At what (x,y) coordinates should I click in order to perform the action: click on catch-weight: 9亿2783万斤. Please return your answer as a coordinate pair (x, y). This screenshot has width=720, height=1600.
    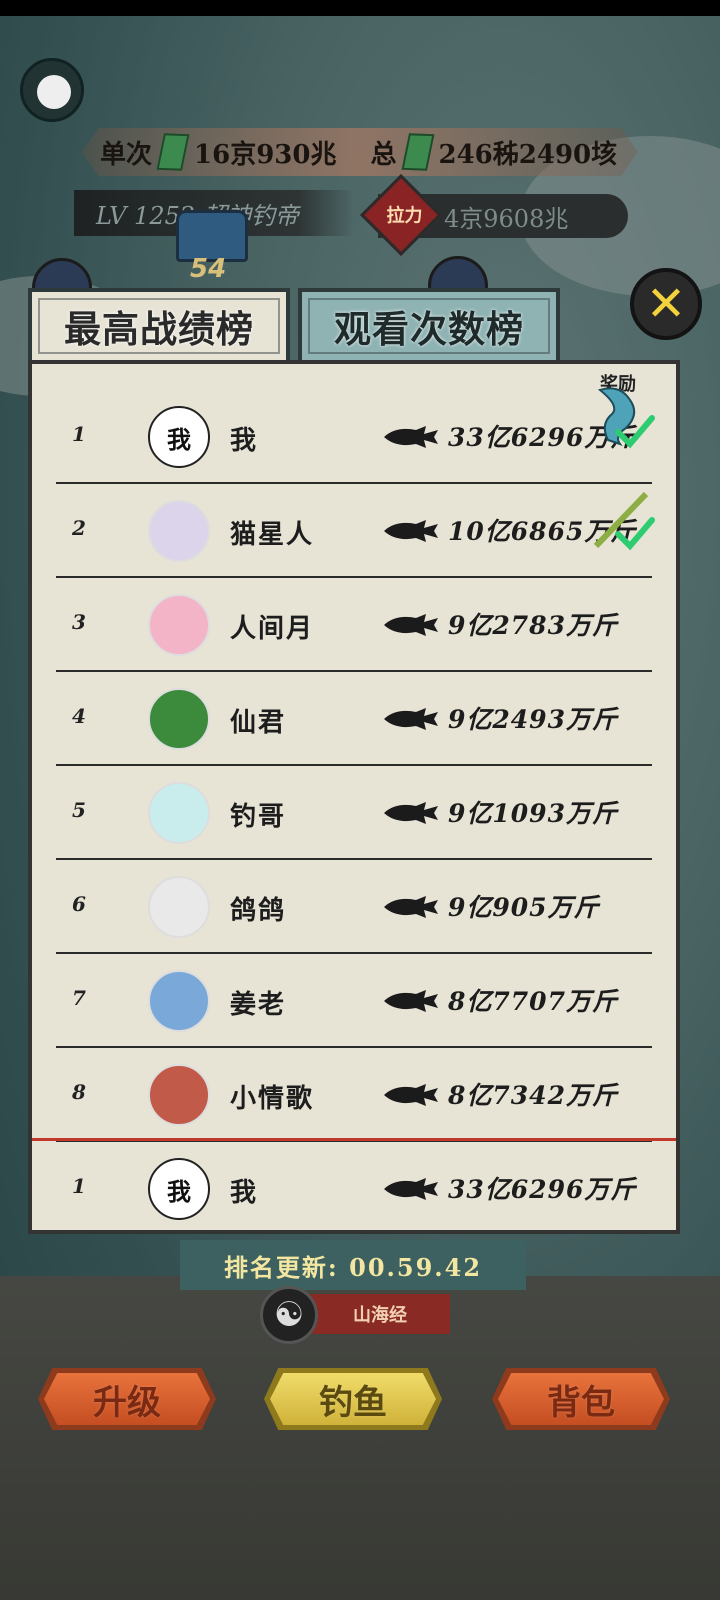
    Looking at the image, I should click on (533, 625).